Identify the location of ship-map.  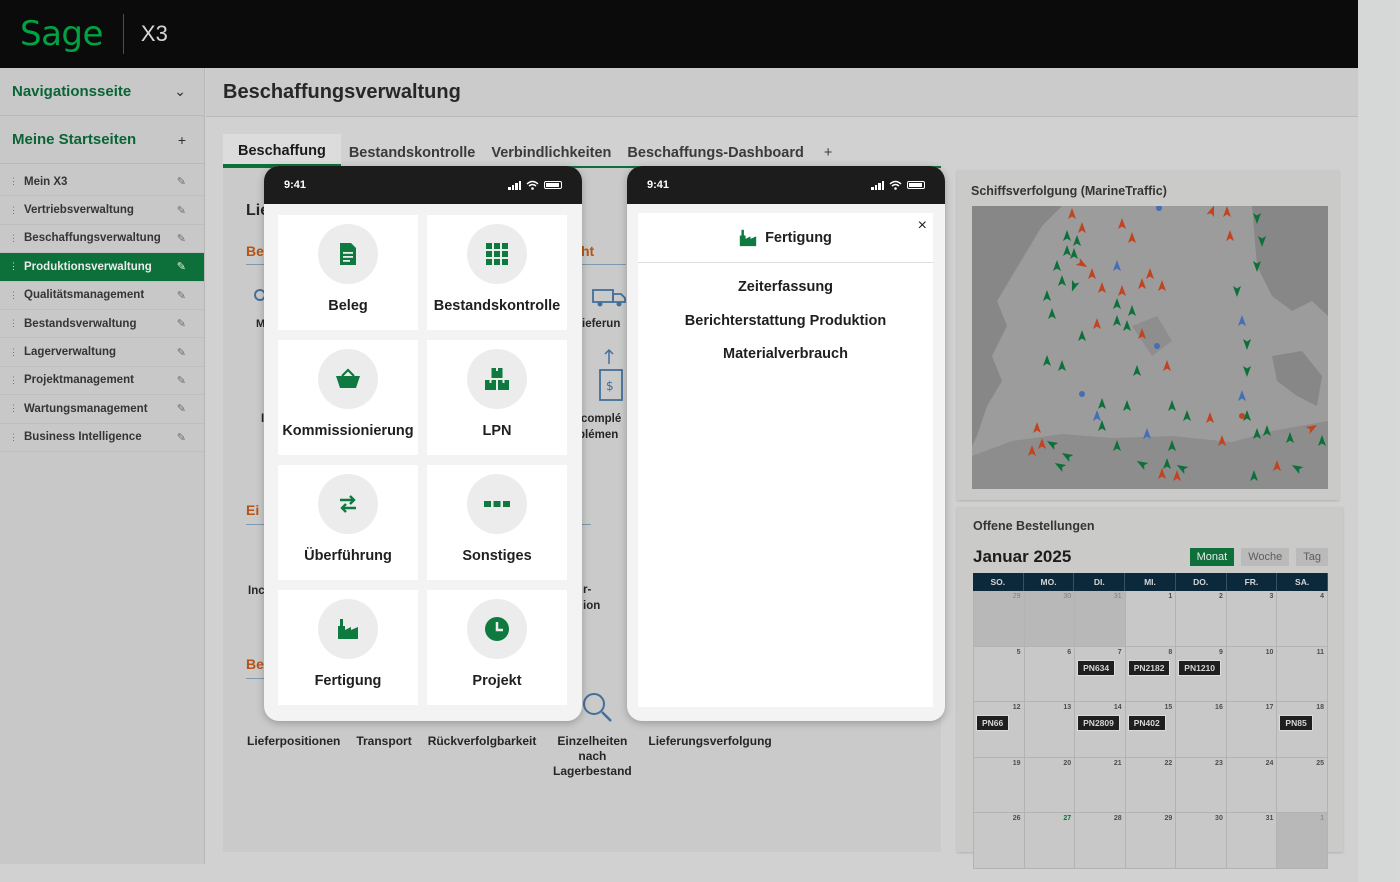
(1150, 347).